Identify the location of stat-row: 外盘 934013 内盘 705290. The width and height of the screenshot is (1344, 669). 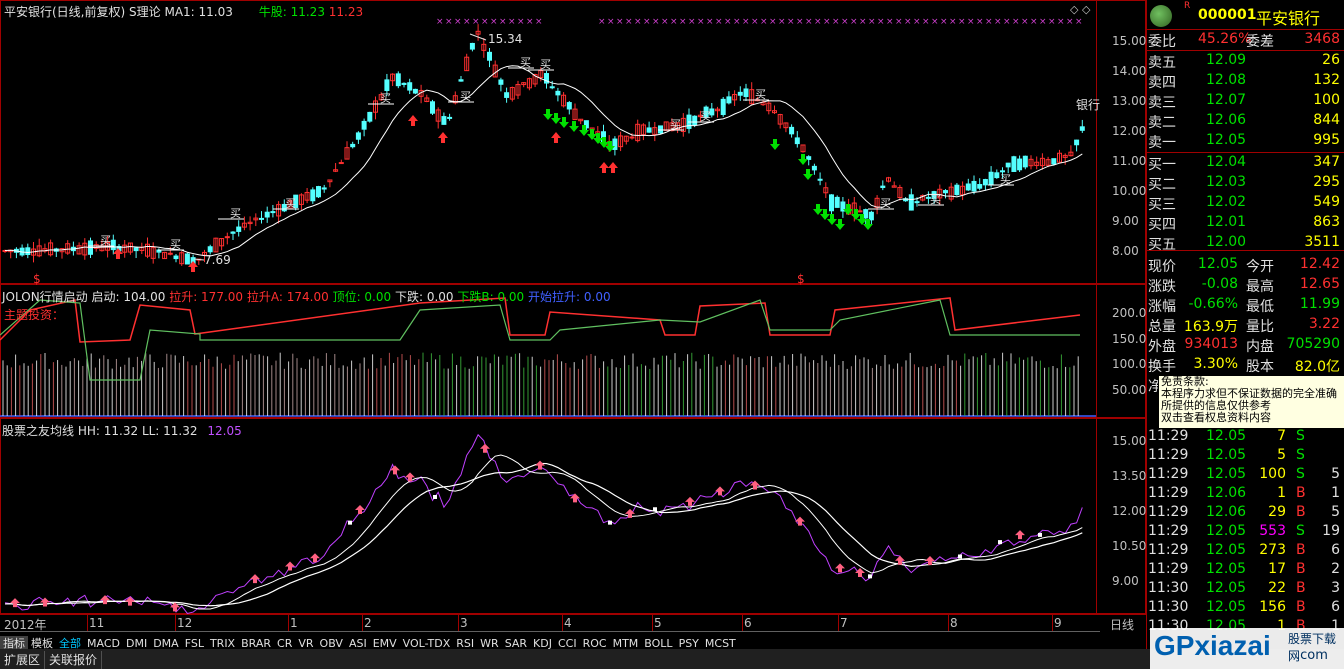
(1245, 345).